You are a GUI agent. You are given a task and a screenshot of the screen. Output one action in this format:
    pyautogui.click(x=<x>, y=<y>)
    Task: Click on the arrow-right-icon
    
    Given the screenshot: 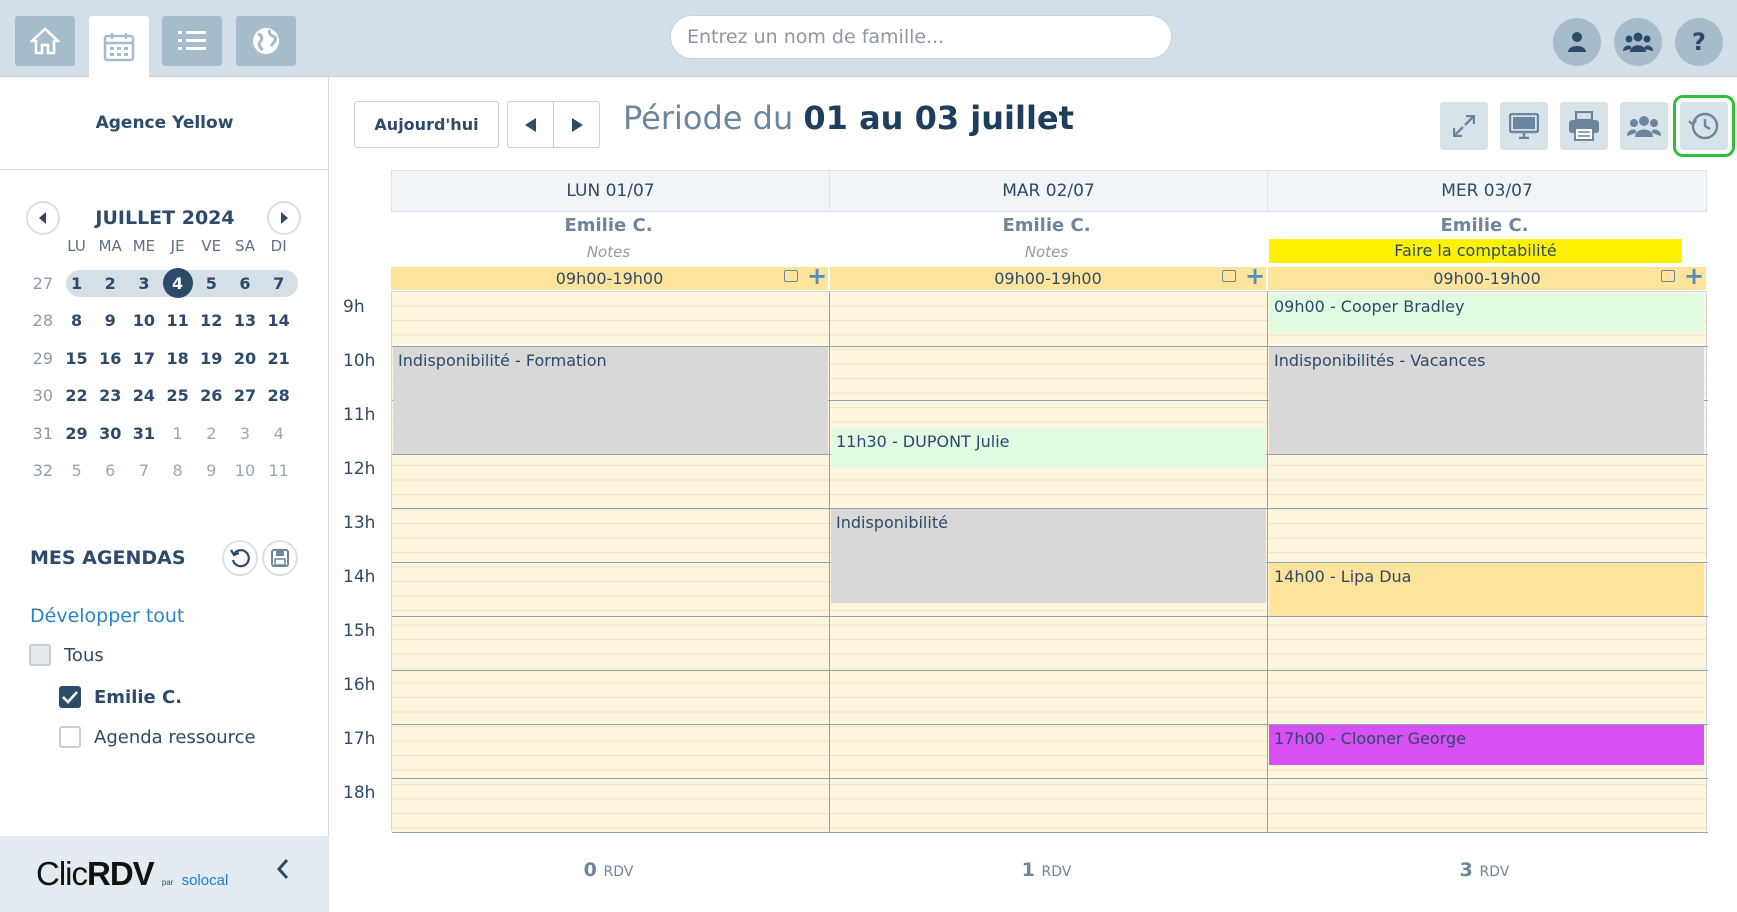 What is the action you would take?
    pyautogui.click(x=577, y=124)
    